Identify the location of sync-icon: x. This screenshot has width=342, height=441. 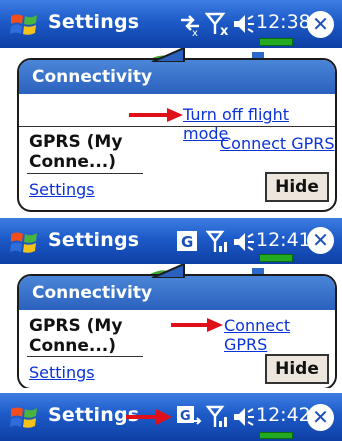
(190, 24).